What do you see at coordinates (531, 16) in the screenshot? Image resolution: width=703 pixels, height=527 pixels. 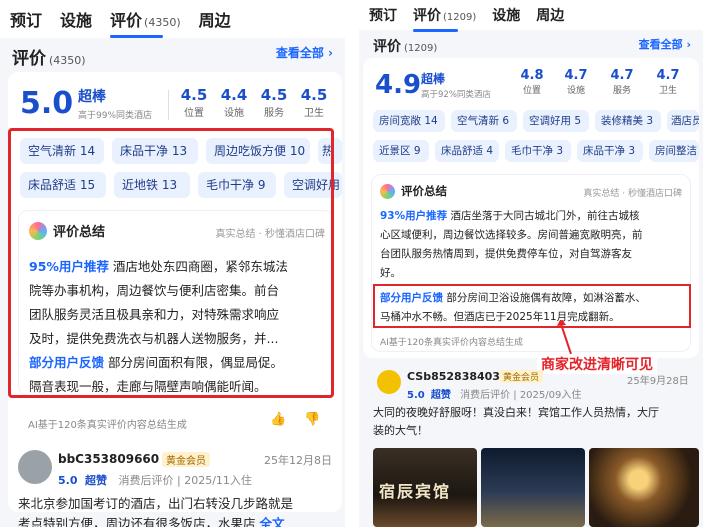 I see `top-tab-bar: 预订 评价 (1209) 设施 周边` at bounding box center [531, 16].